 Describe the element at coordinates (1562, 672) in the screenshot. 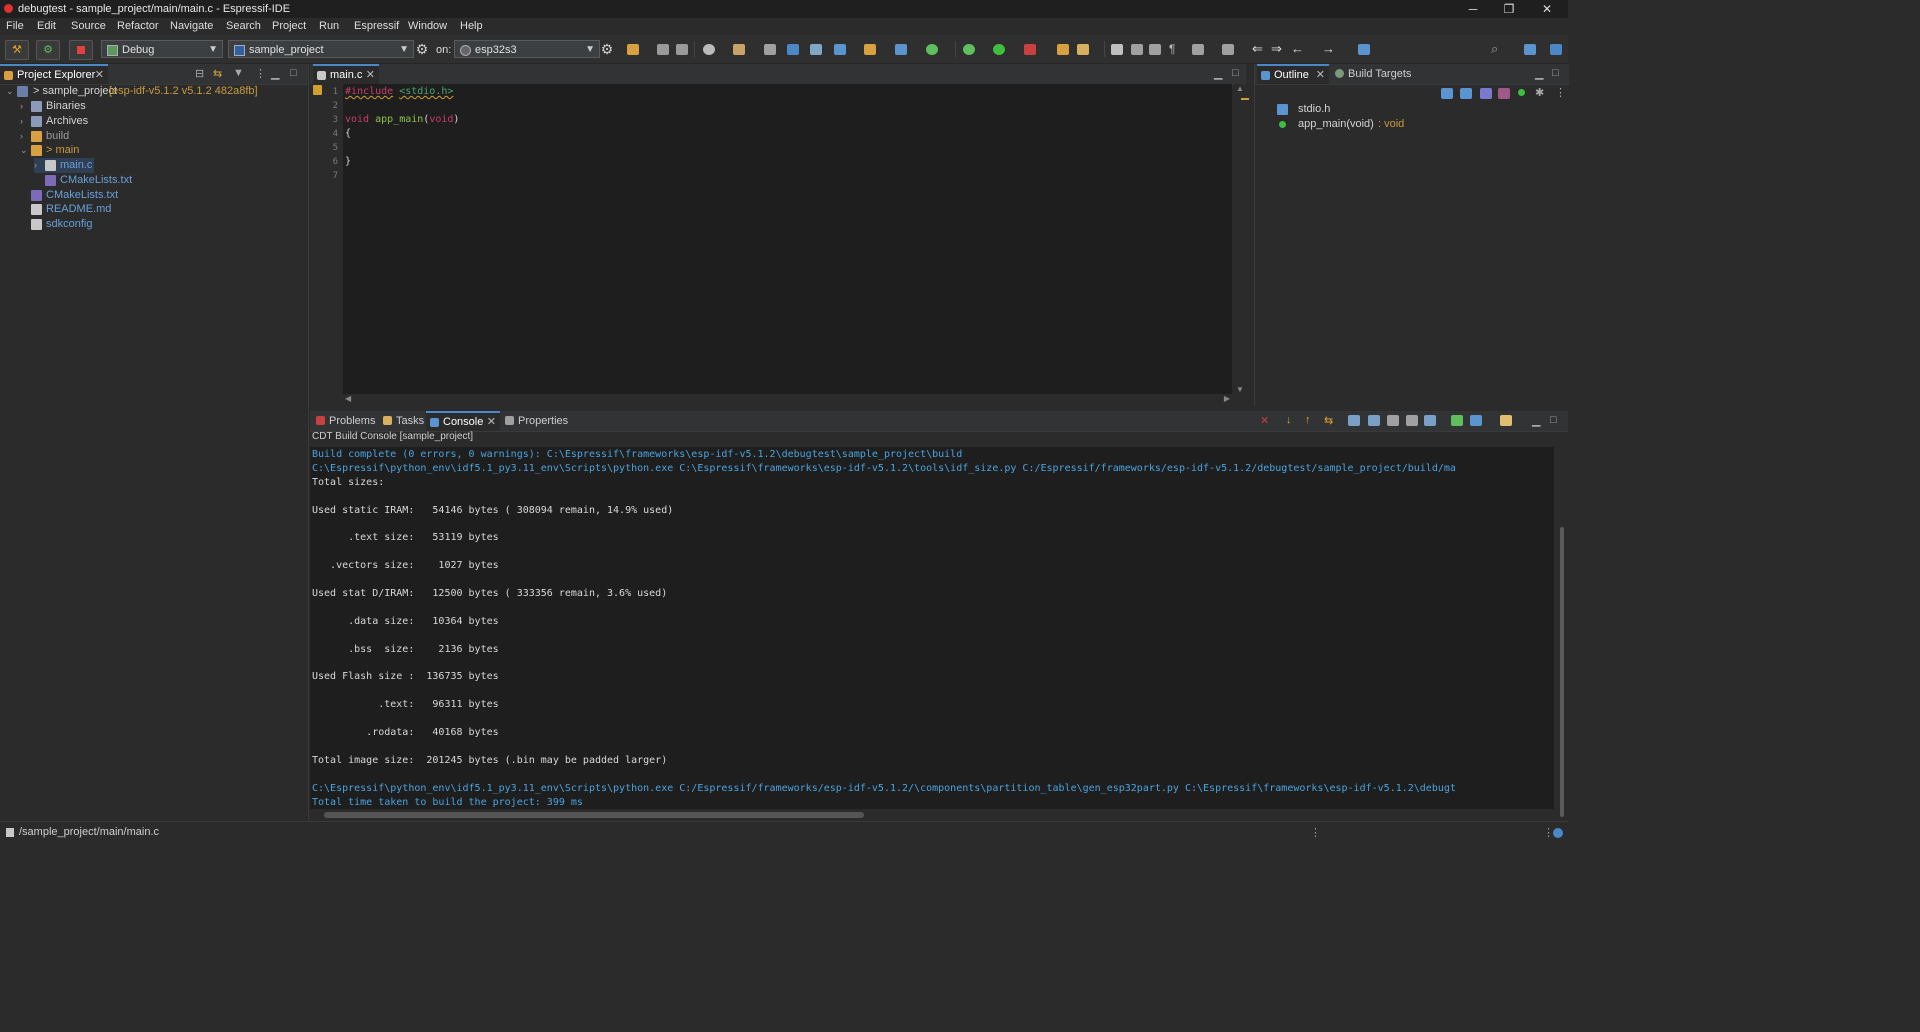

I see `console-scroll-thumb` at that location.